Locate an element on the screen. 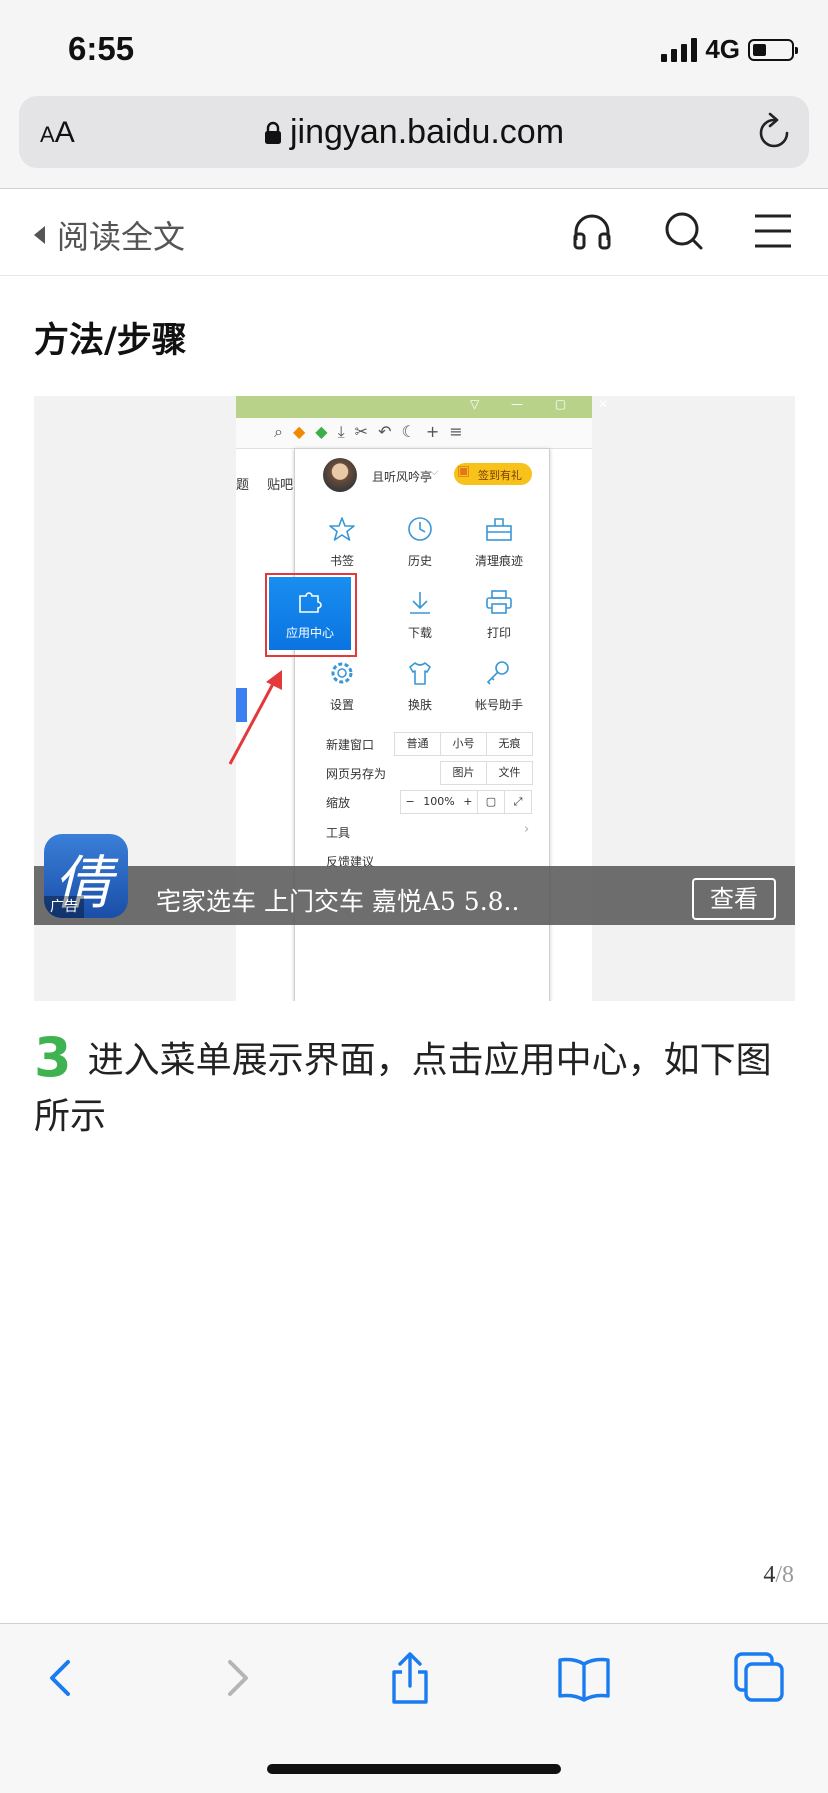  menu-item-print: 打印 is located at coordinates (498, 633).